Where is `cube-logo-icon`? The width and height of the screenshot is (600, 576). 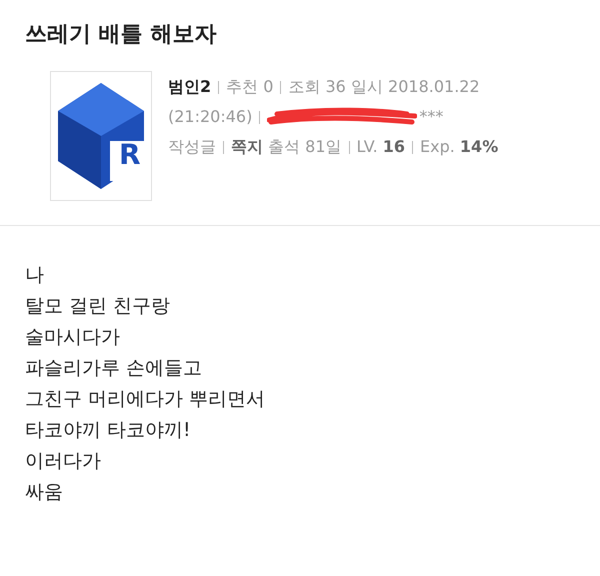 cube-logo-icon is located at coordinates (101, 136).